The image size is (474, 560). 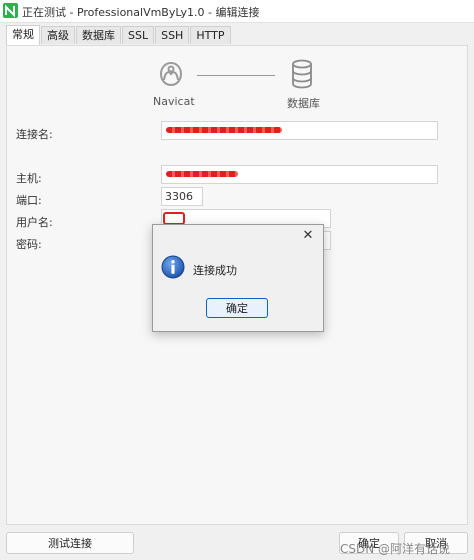 I want to click on connection-success-dialog: ✕ 连接成功 确定, so click(x=238, y=278).